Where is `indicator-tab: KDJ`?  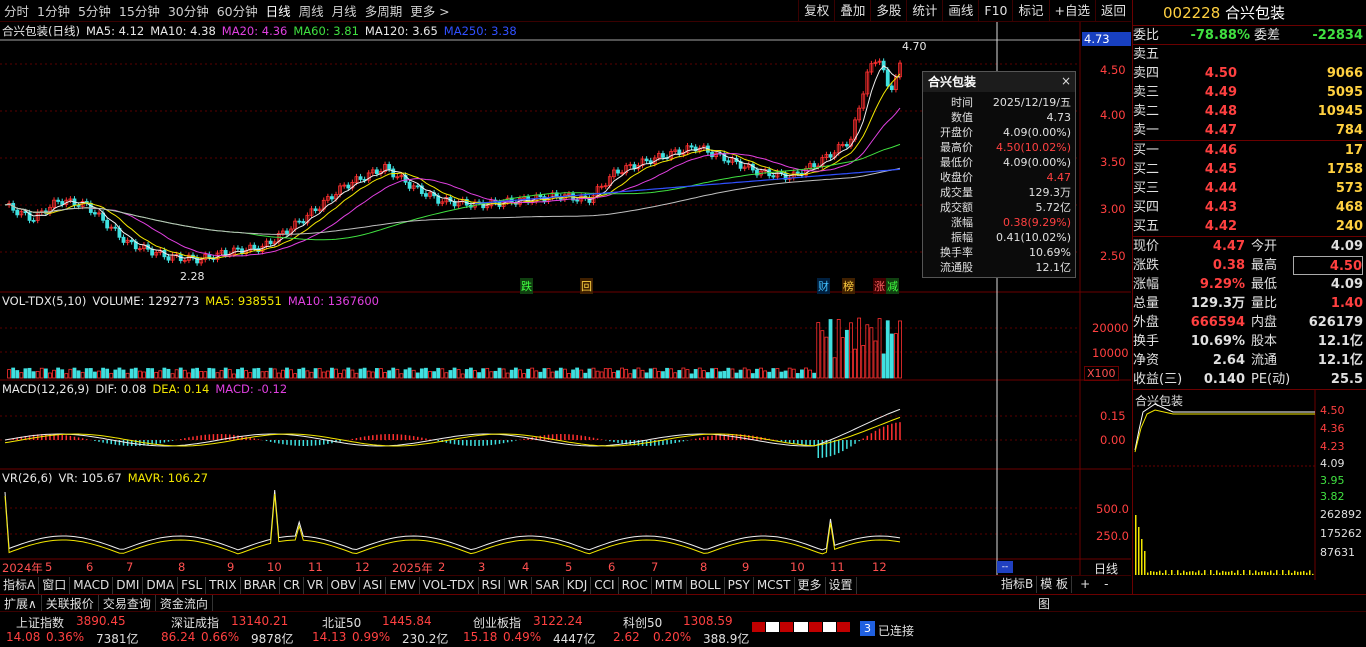
indicator-tab: KDJ is located at coordinates (578, 585).